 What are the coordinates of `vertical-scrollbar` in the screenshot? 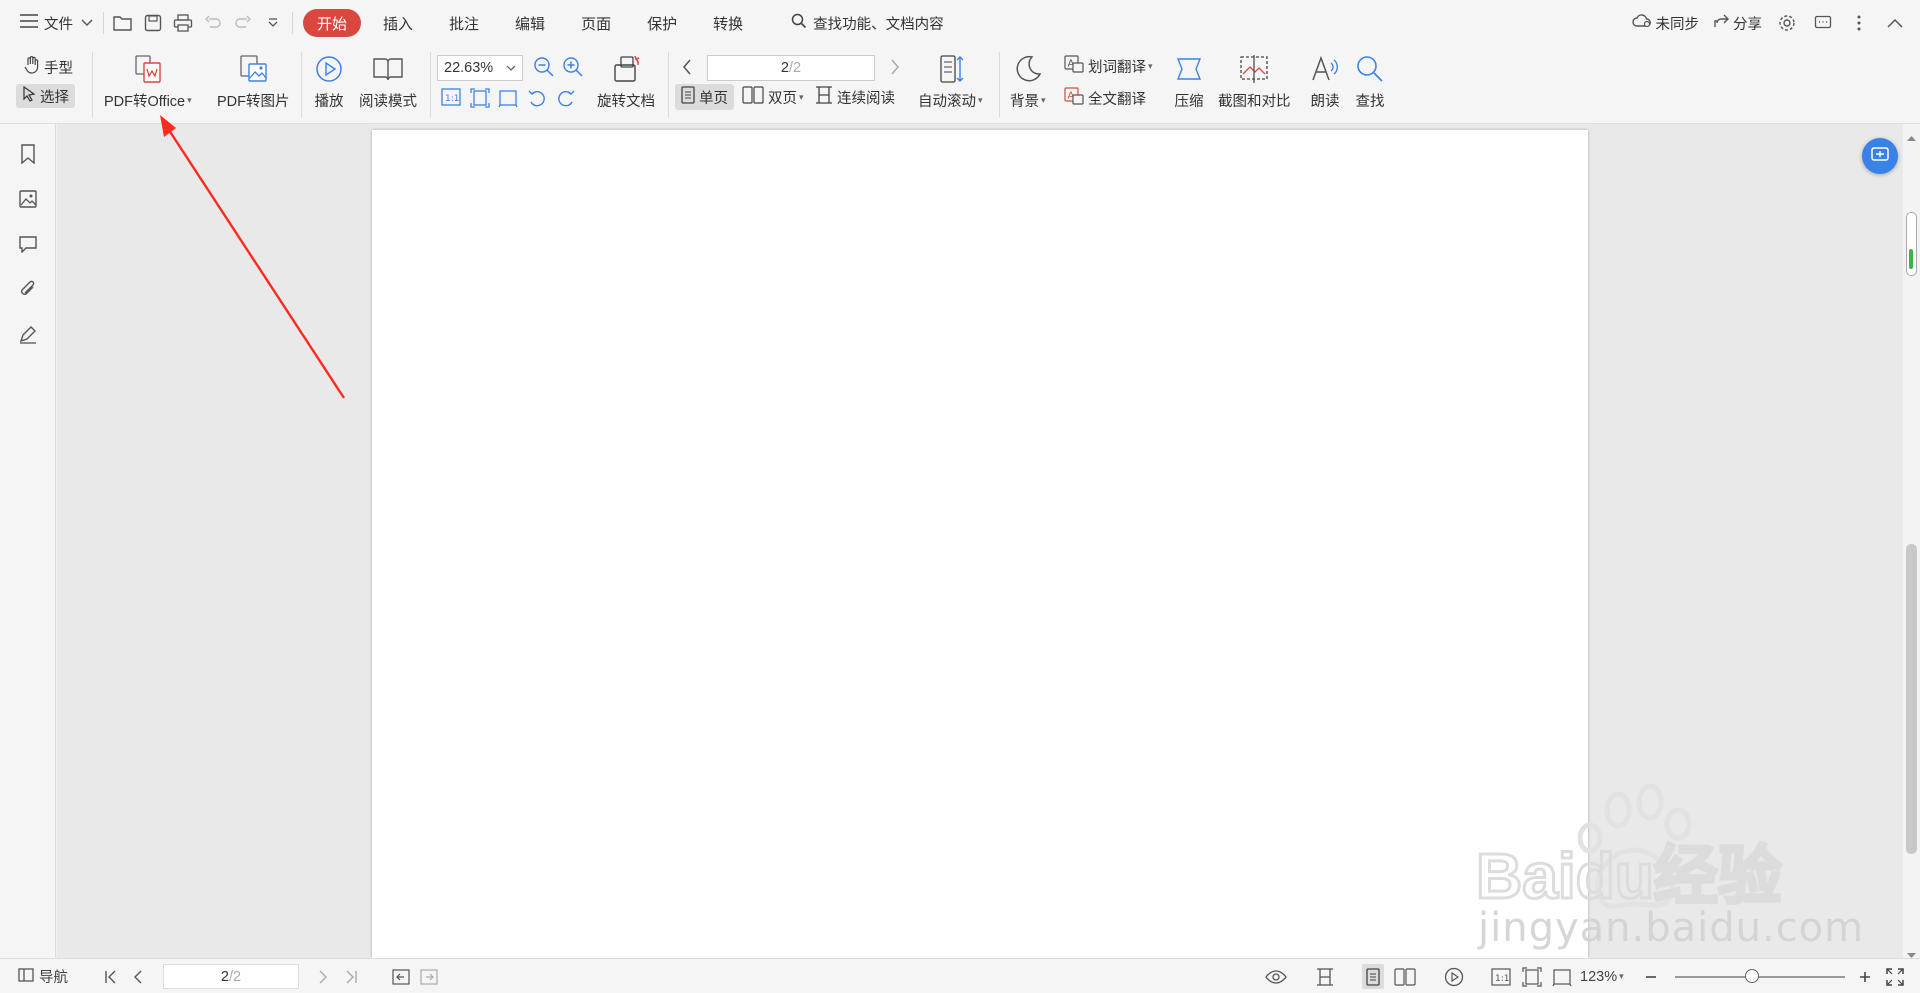 It's located at (1911, 541).